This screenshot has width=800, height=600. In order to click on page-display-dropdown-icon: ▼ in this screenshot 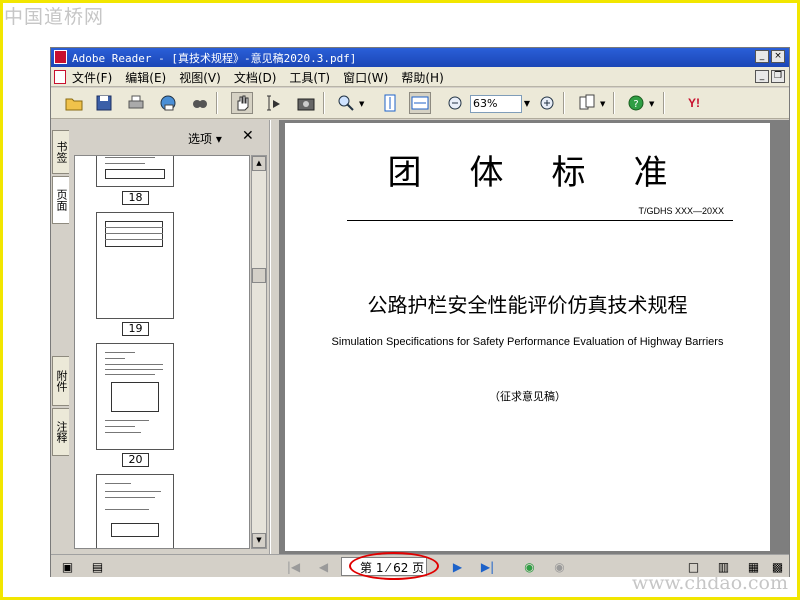, I will do `click(602, 104)`.